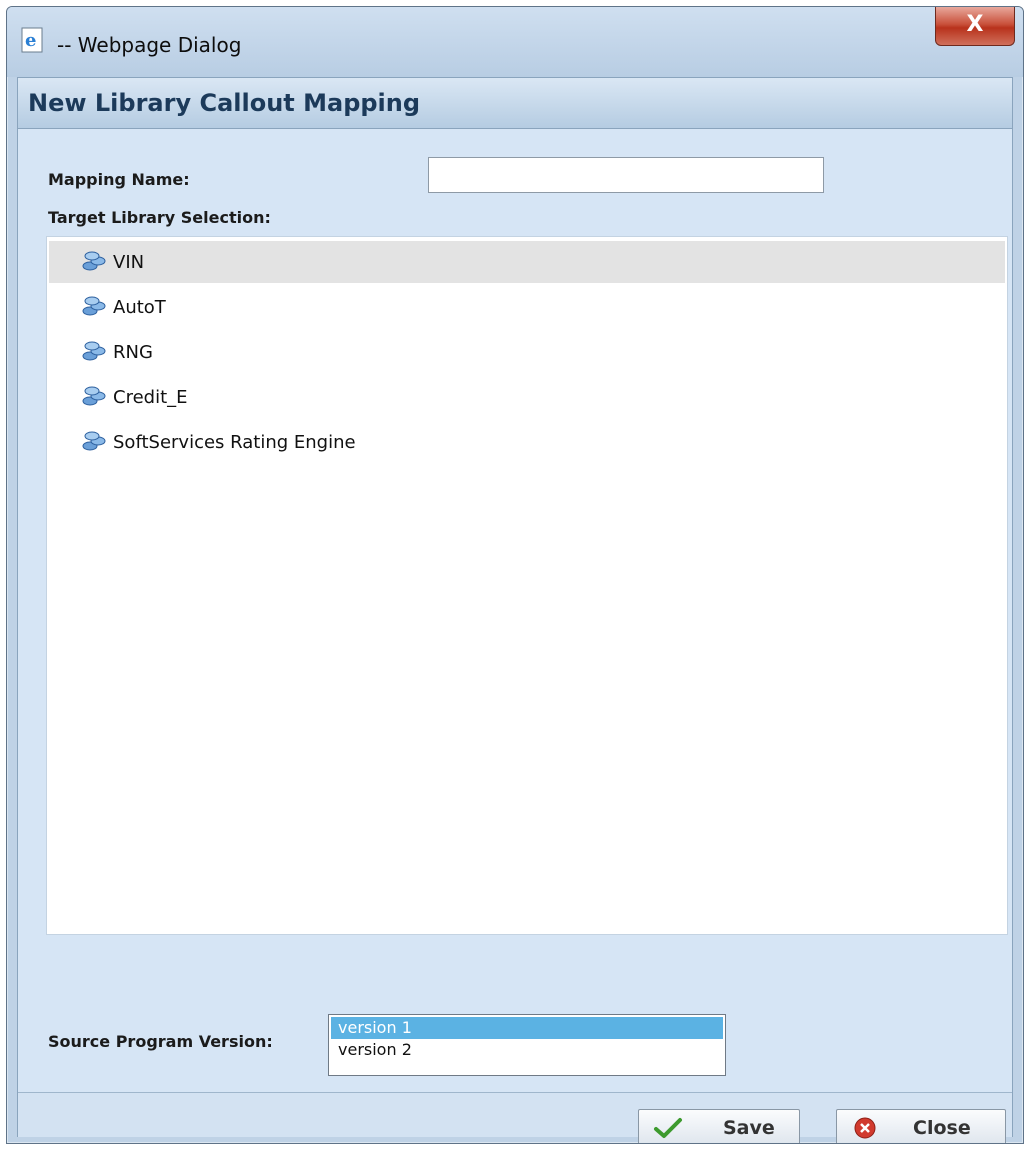  I want to click on window-close-button: X, so click(975, 26).